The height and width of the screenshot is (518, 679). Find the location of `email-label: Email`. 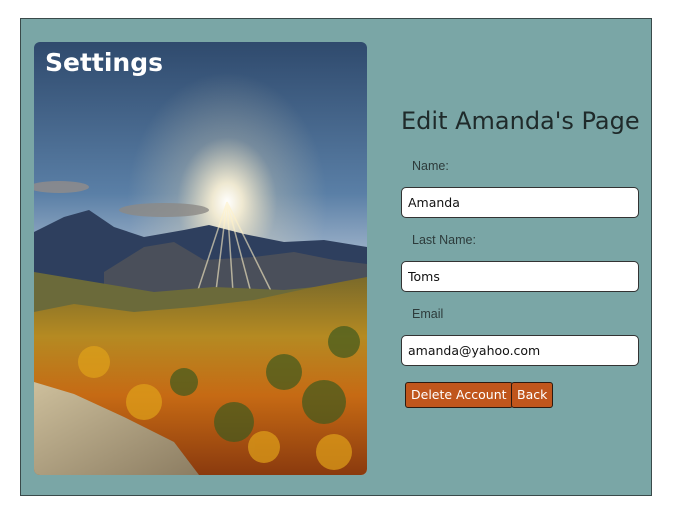

email-label: Email is located at coordinates (428, 314).